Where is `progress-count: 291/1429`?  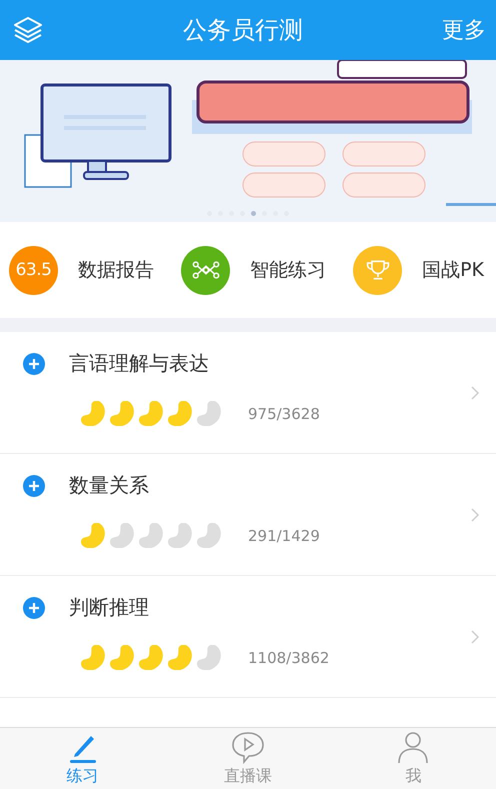 progress-count: 291/1429 is located at coordinates (284, 535).